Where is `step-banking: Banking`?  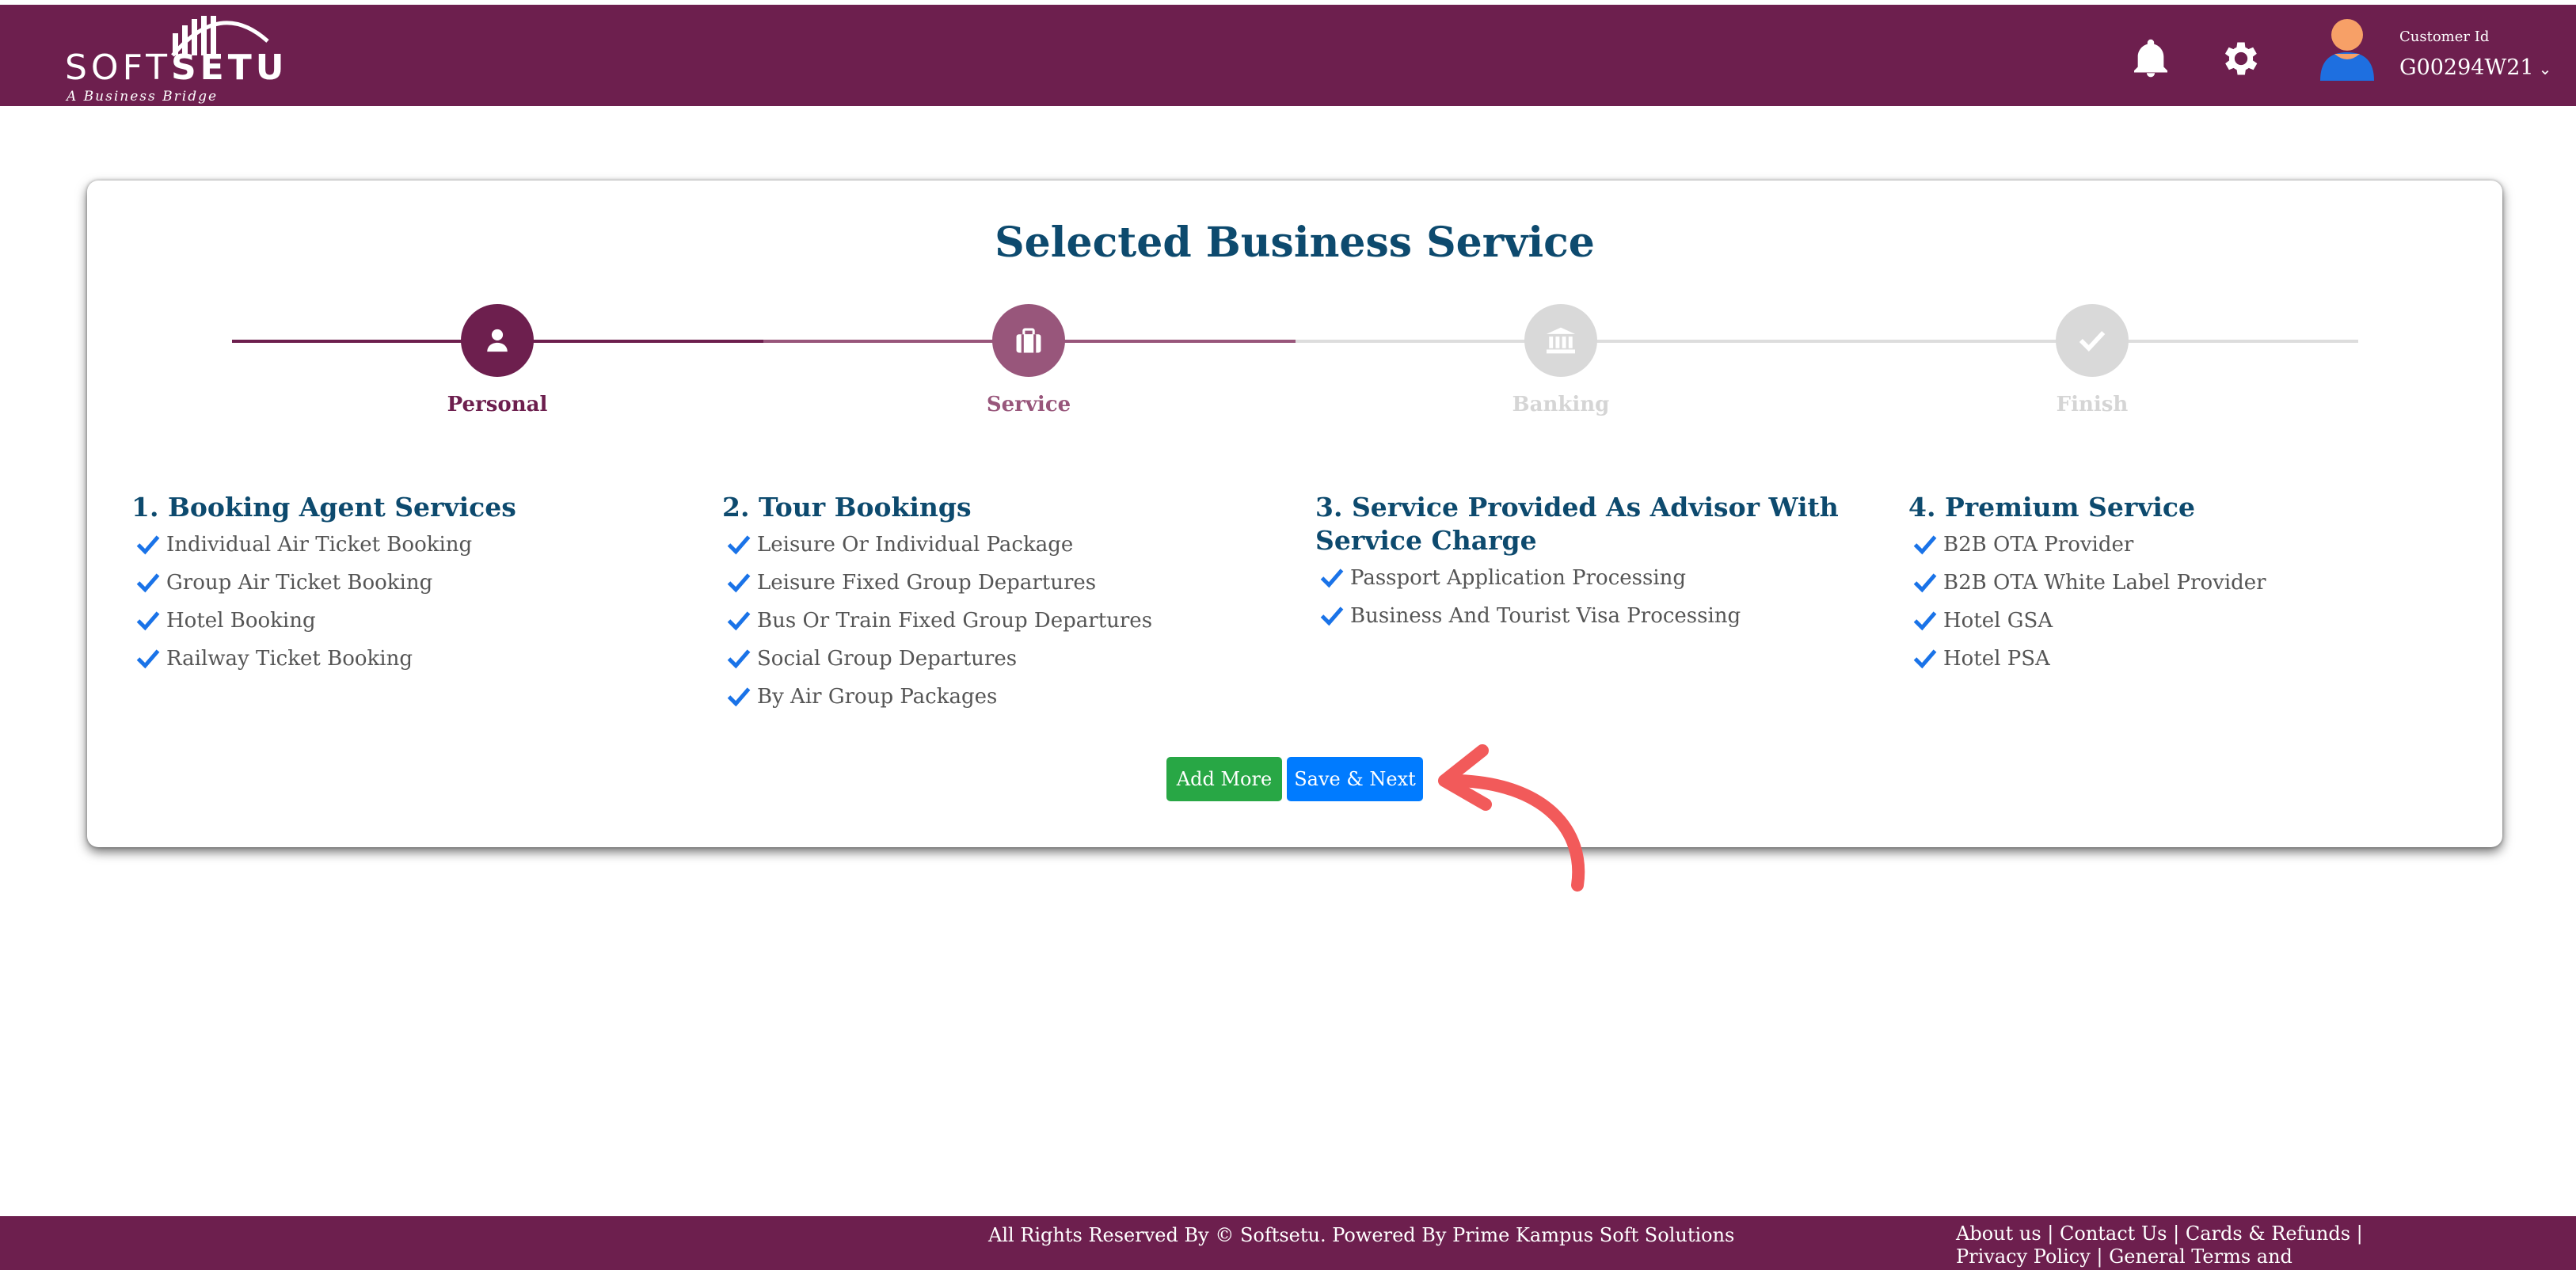
step-banking: Banking is located at coordinates (1561, 360).